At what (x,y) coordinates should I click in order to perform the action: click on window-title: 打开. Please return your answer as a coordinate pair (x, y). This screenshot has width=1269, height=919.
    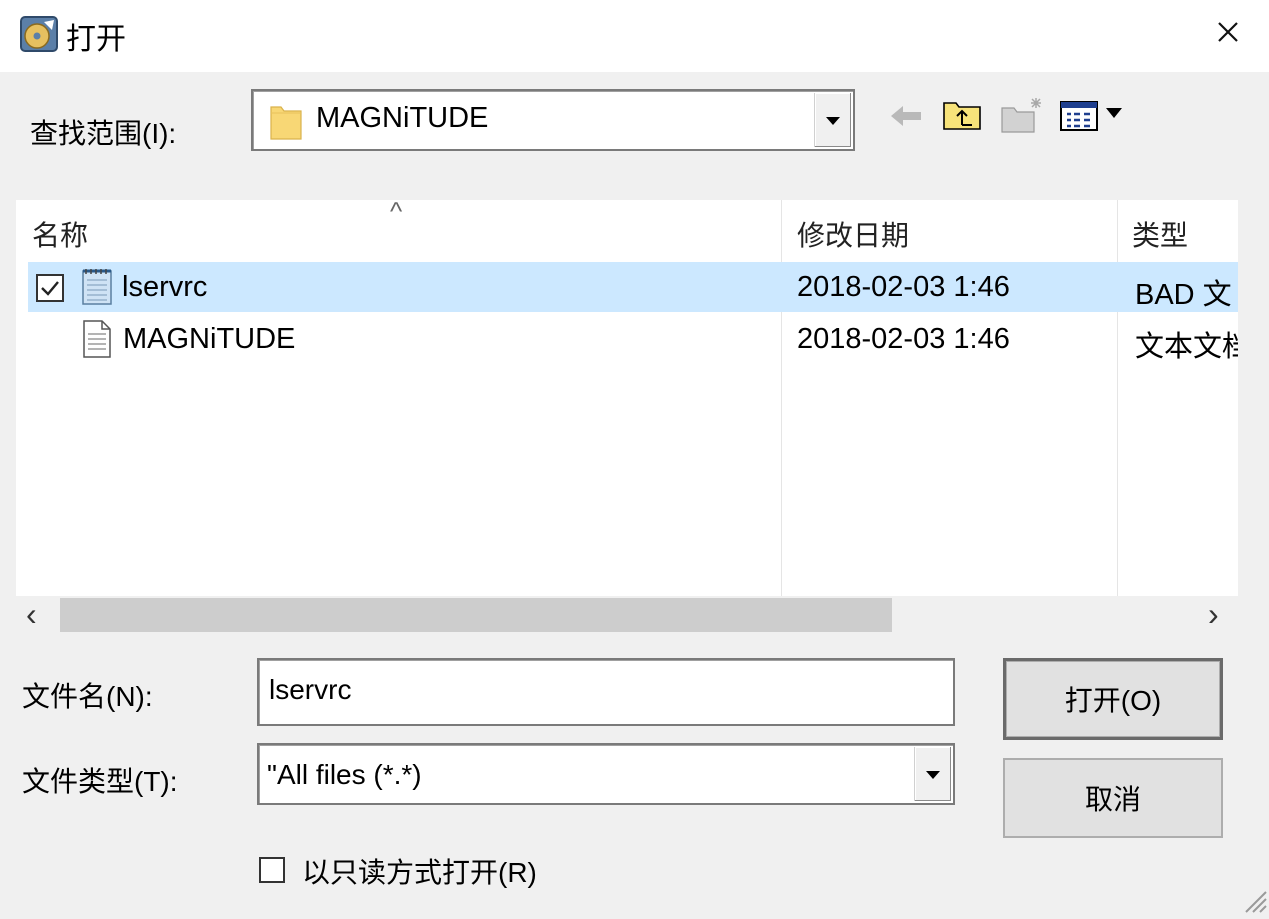
    Looking at the image, I should click on (96, 39).